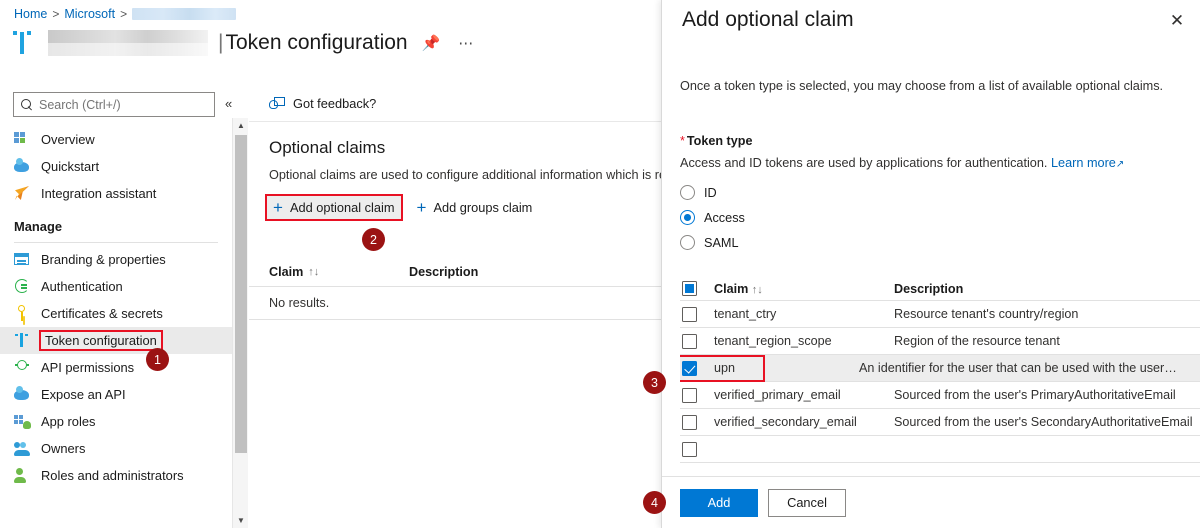 This screenshot has height=528, width=1200. What do you see at coordinates (184, 14) in the screenshot?
I see `breadcrumb-app-name-redacted` at bounding box center [184, 14].